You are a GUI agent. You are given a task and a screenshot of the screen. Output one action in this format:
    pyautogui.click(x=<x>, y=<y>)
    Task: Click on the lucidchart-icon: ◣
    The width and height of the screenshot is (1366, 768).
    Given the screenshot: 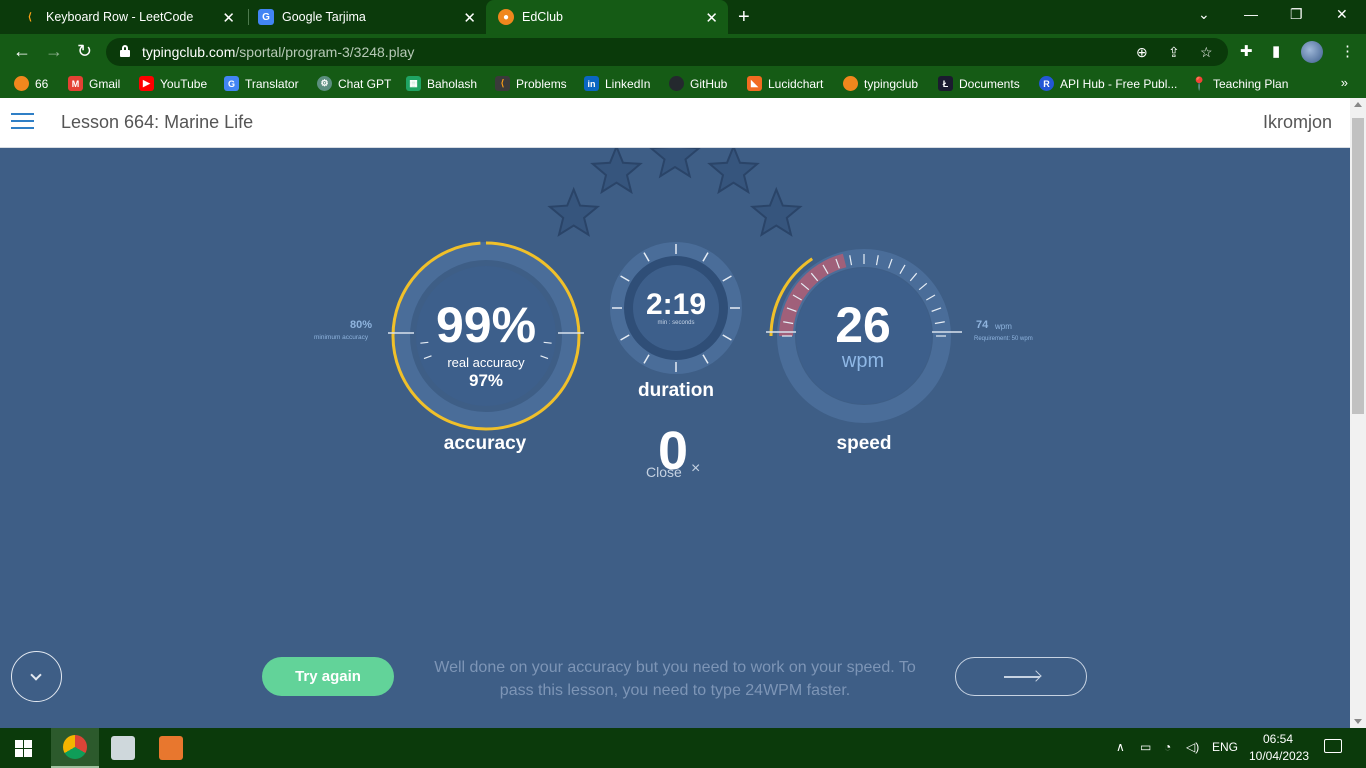 What is the action you would take?
    pyautogui.click(x=754, y=83)
    